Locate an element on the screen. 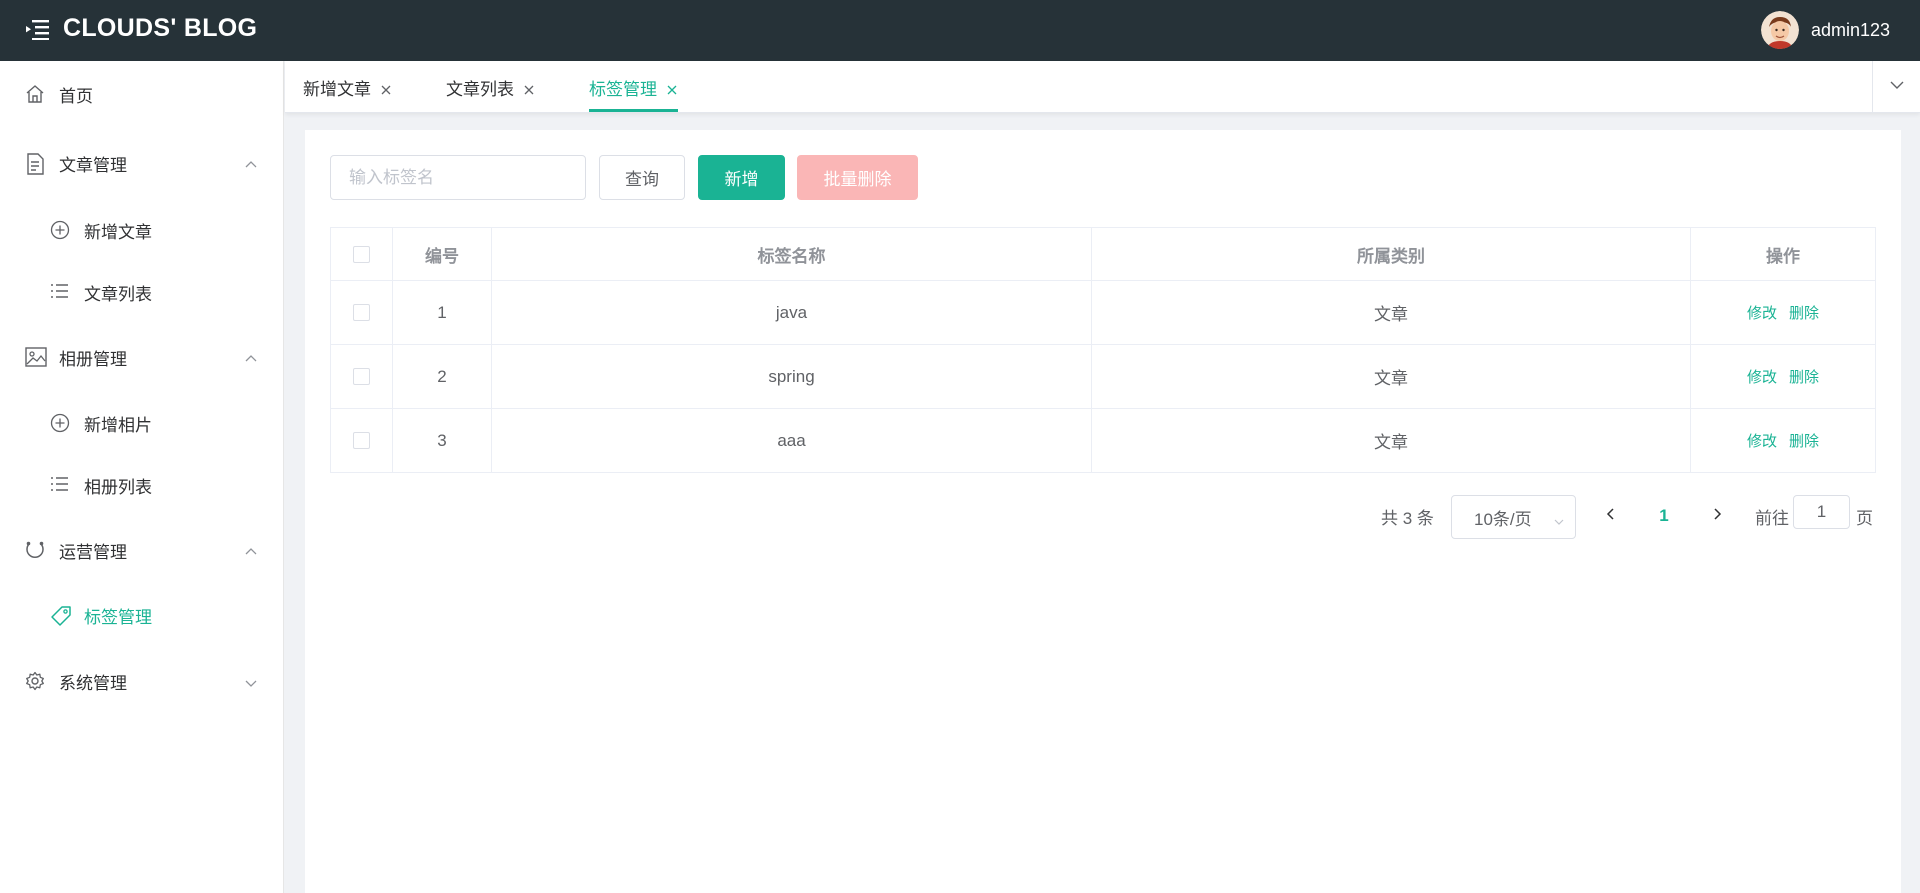 The height and width of the screenshot is (893, 1920). sidebar-item-label: 标签管理 is located at coordinates (118, 617).